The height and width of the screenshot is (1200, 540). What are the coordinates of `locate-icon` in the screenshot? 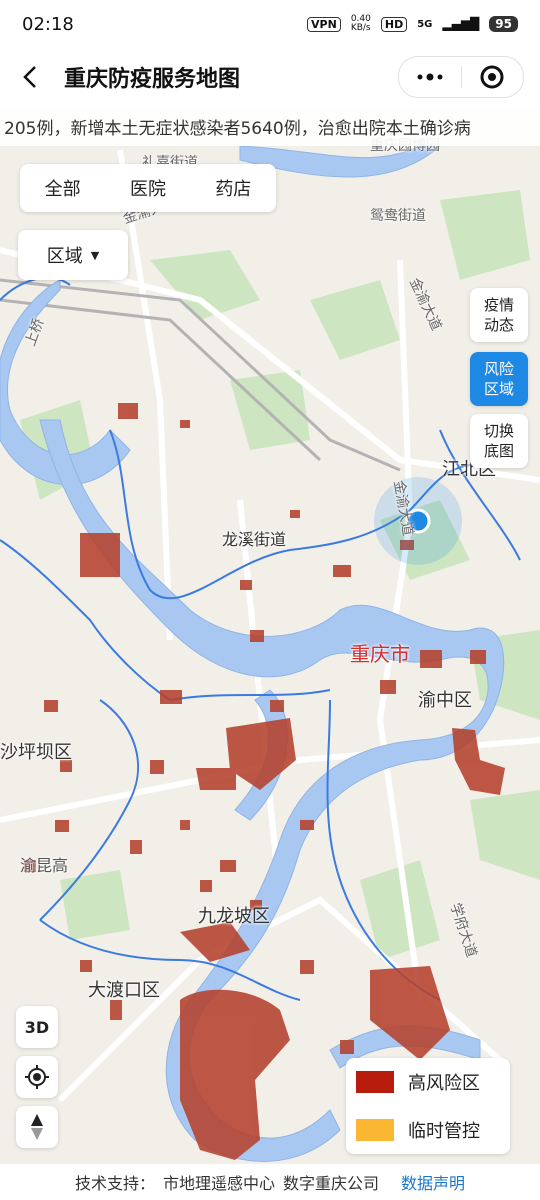 It's located at (37, 1077).